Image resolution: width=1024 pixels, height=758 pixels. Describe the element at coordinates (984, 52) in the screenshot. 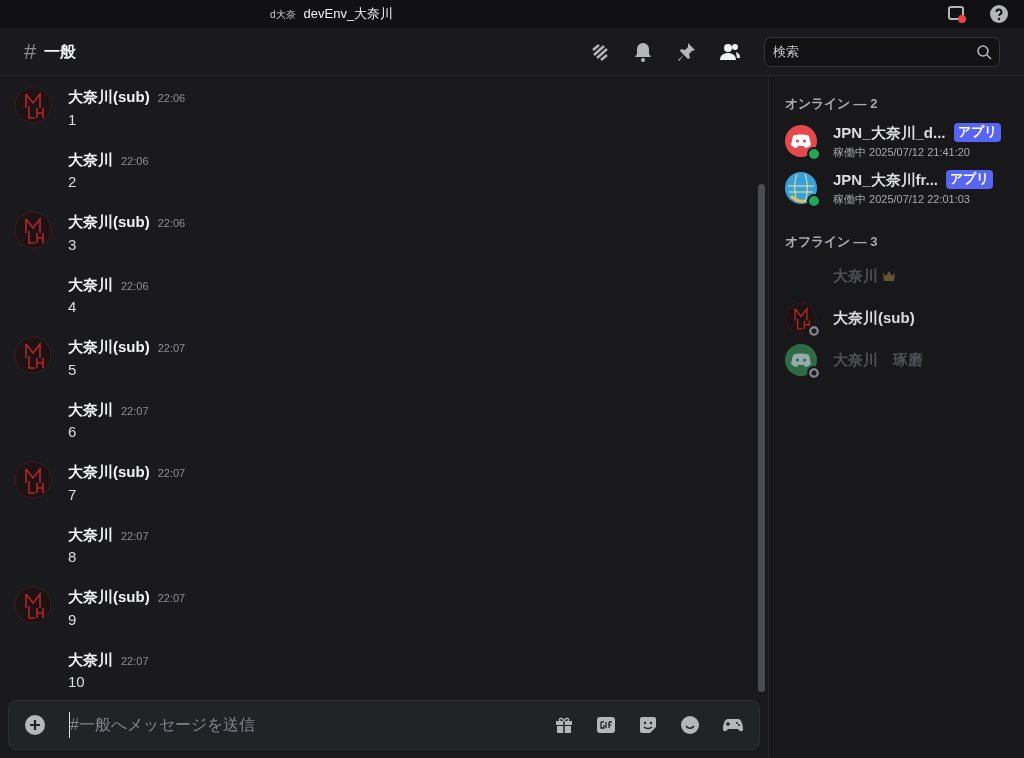

I see `search-icon` at that location.